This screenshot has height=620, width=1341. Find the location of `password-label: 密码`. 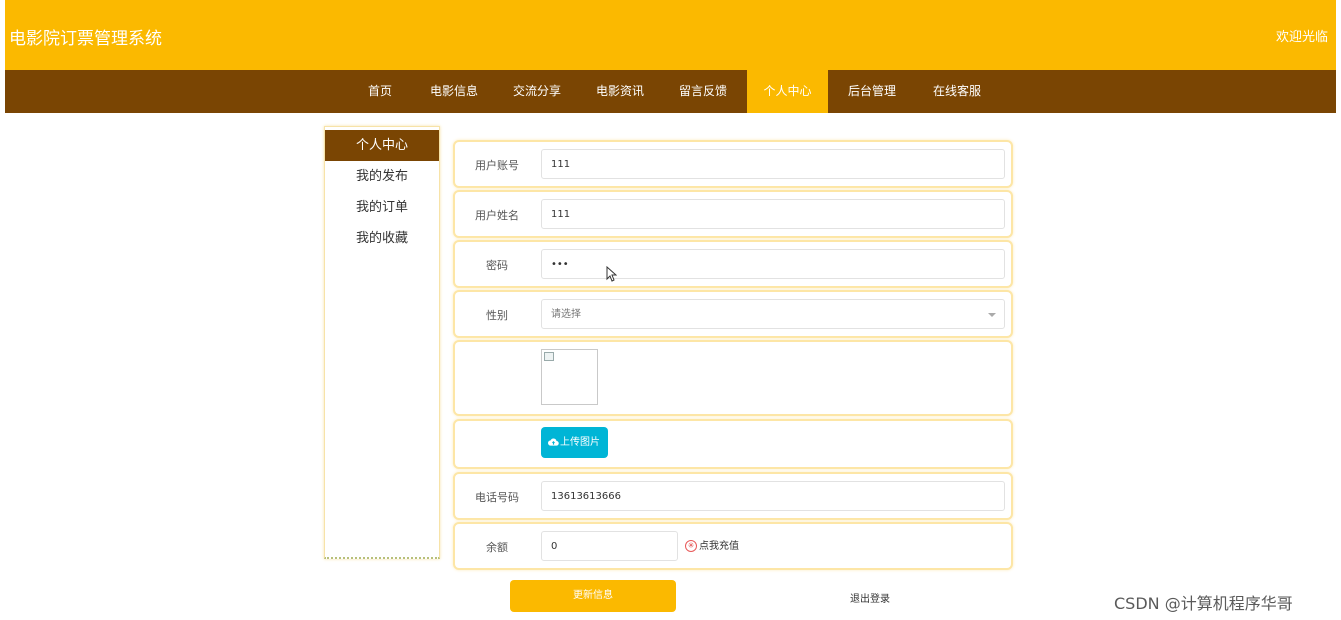

password-label: 密码 is located at coordinates (497, 265).